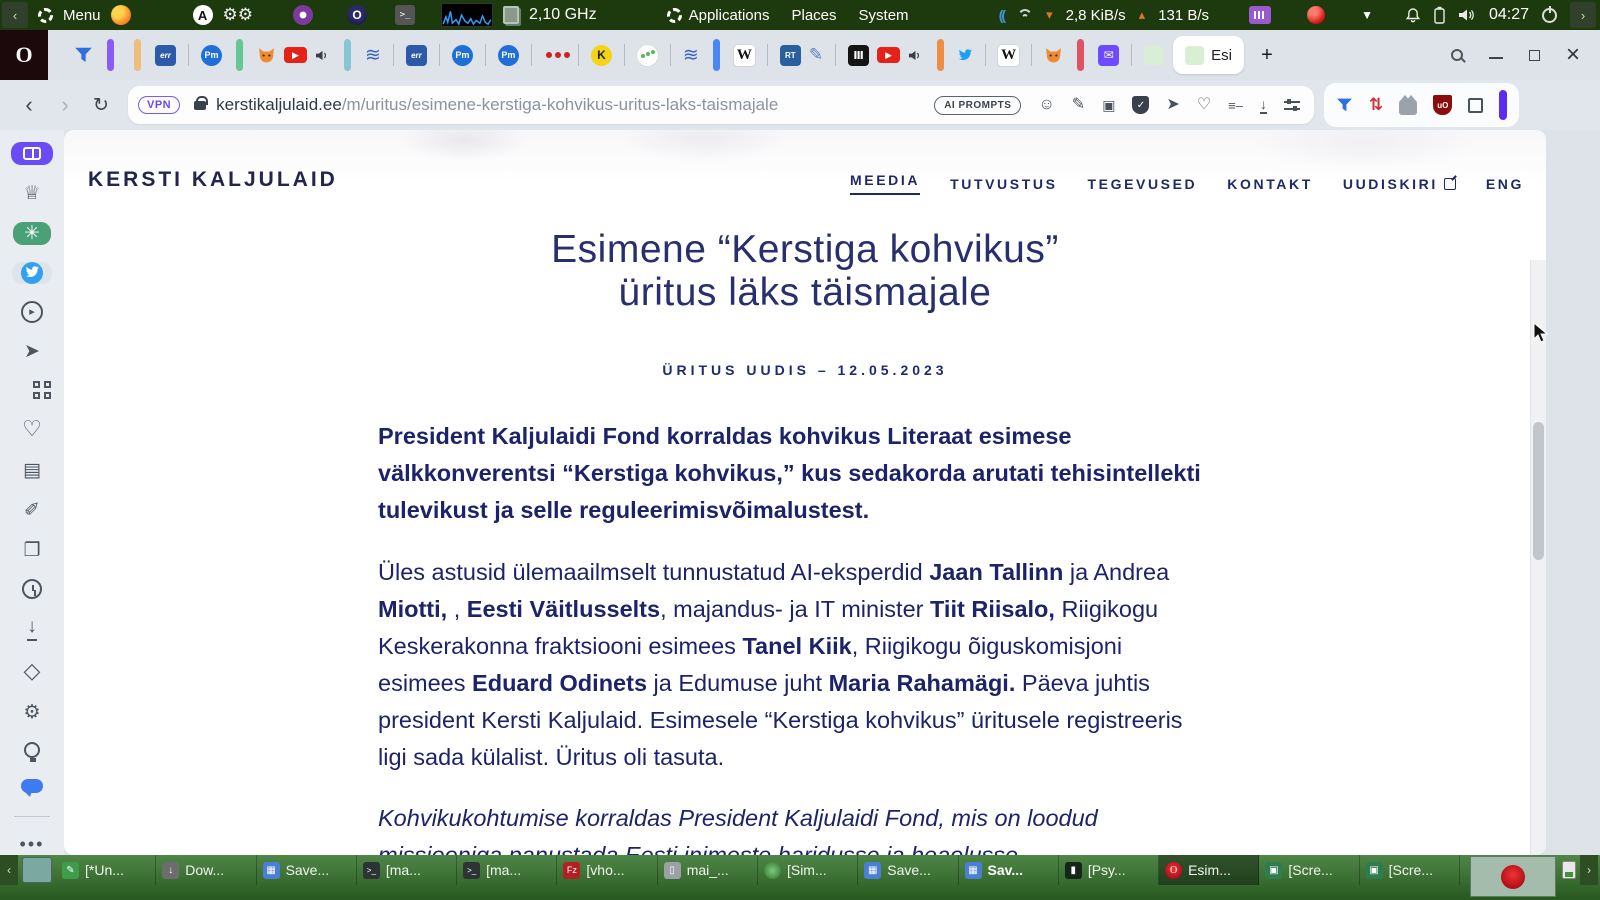 The height and width of the screenshot is (900, 1600). Describe the element at coordinates (647, 55) in the screenshot. I see `green-dots-tab-icon` at that location.